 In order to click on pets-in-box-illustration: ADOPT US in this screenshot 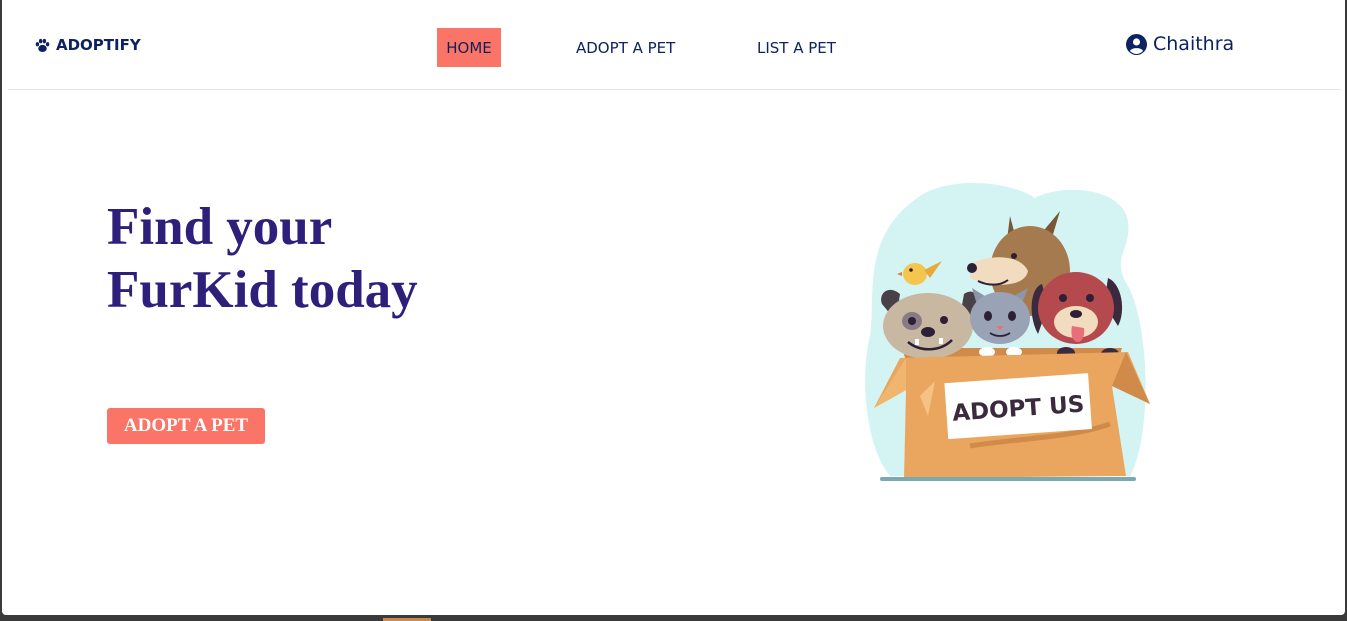, I will do `click(1007, 332)`.